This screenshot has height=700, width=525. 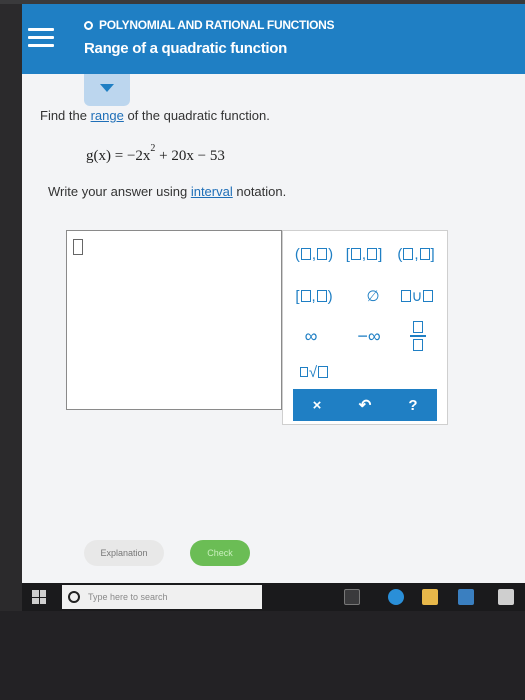 I want to click on page-title: Range of a quadratic function, so click(x=185, y=48).